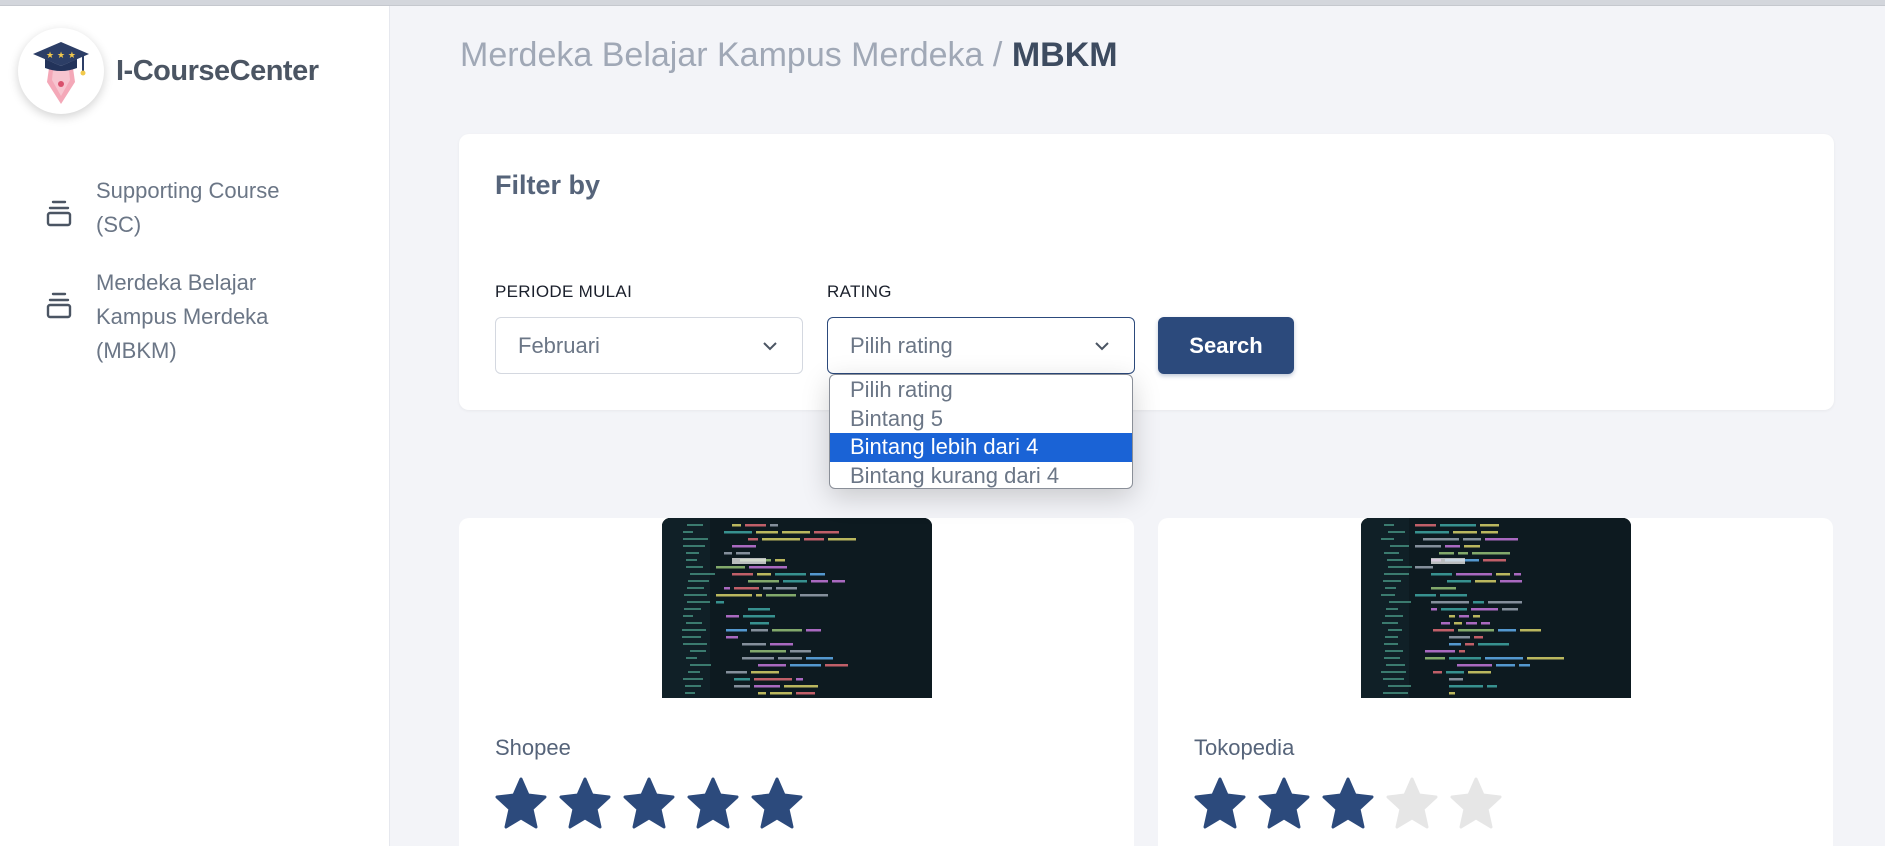 The height and width of the screenshot is (846, 1885). What do you see at coordinates (731, 55) in the screenshot?
I see `breadcrumb-parent: Merdeka Belajar Kampus Merdeka /` at bounding box center [731, 55].